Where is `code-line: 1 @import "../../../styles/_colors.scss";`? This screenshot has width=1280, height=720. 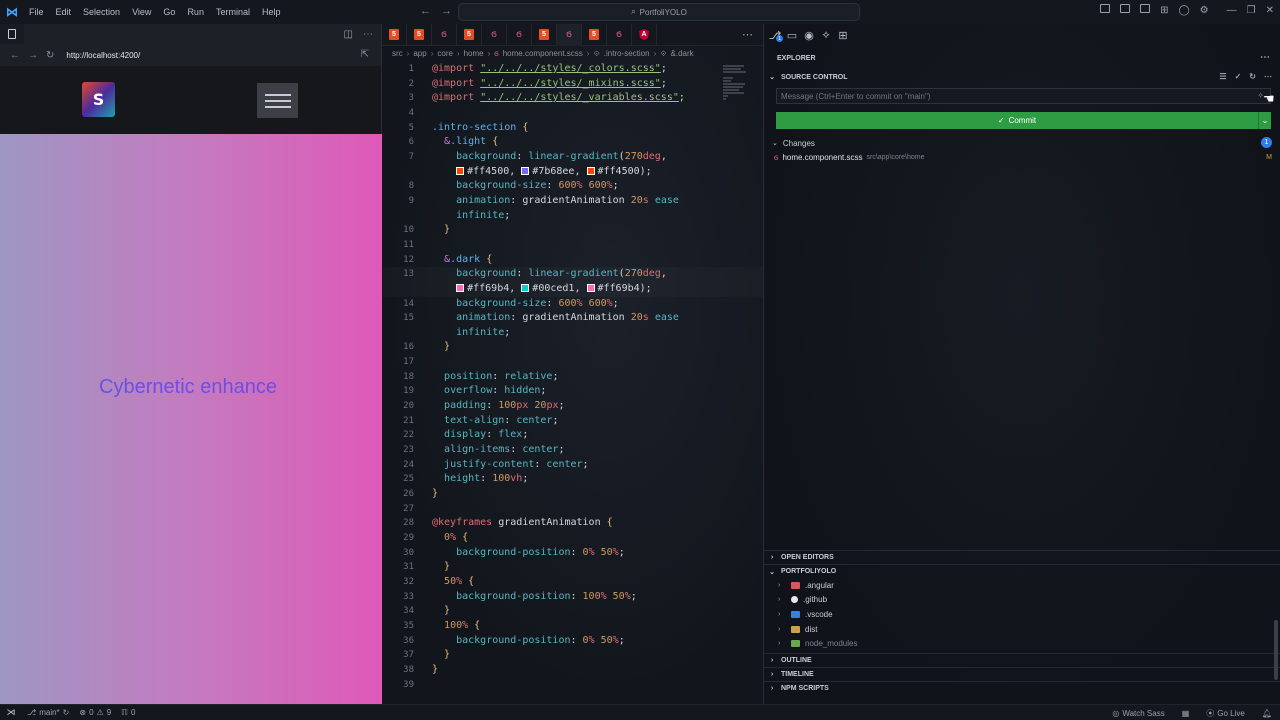 code-line: 1 @import "../../../styles/_colors.scss"; is located at coordinates (572, 69).